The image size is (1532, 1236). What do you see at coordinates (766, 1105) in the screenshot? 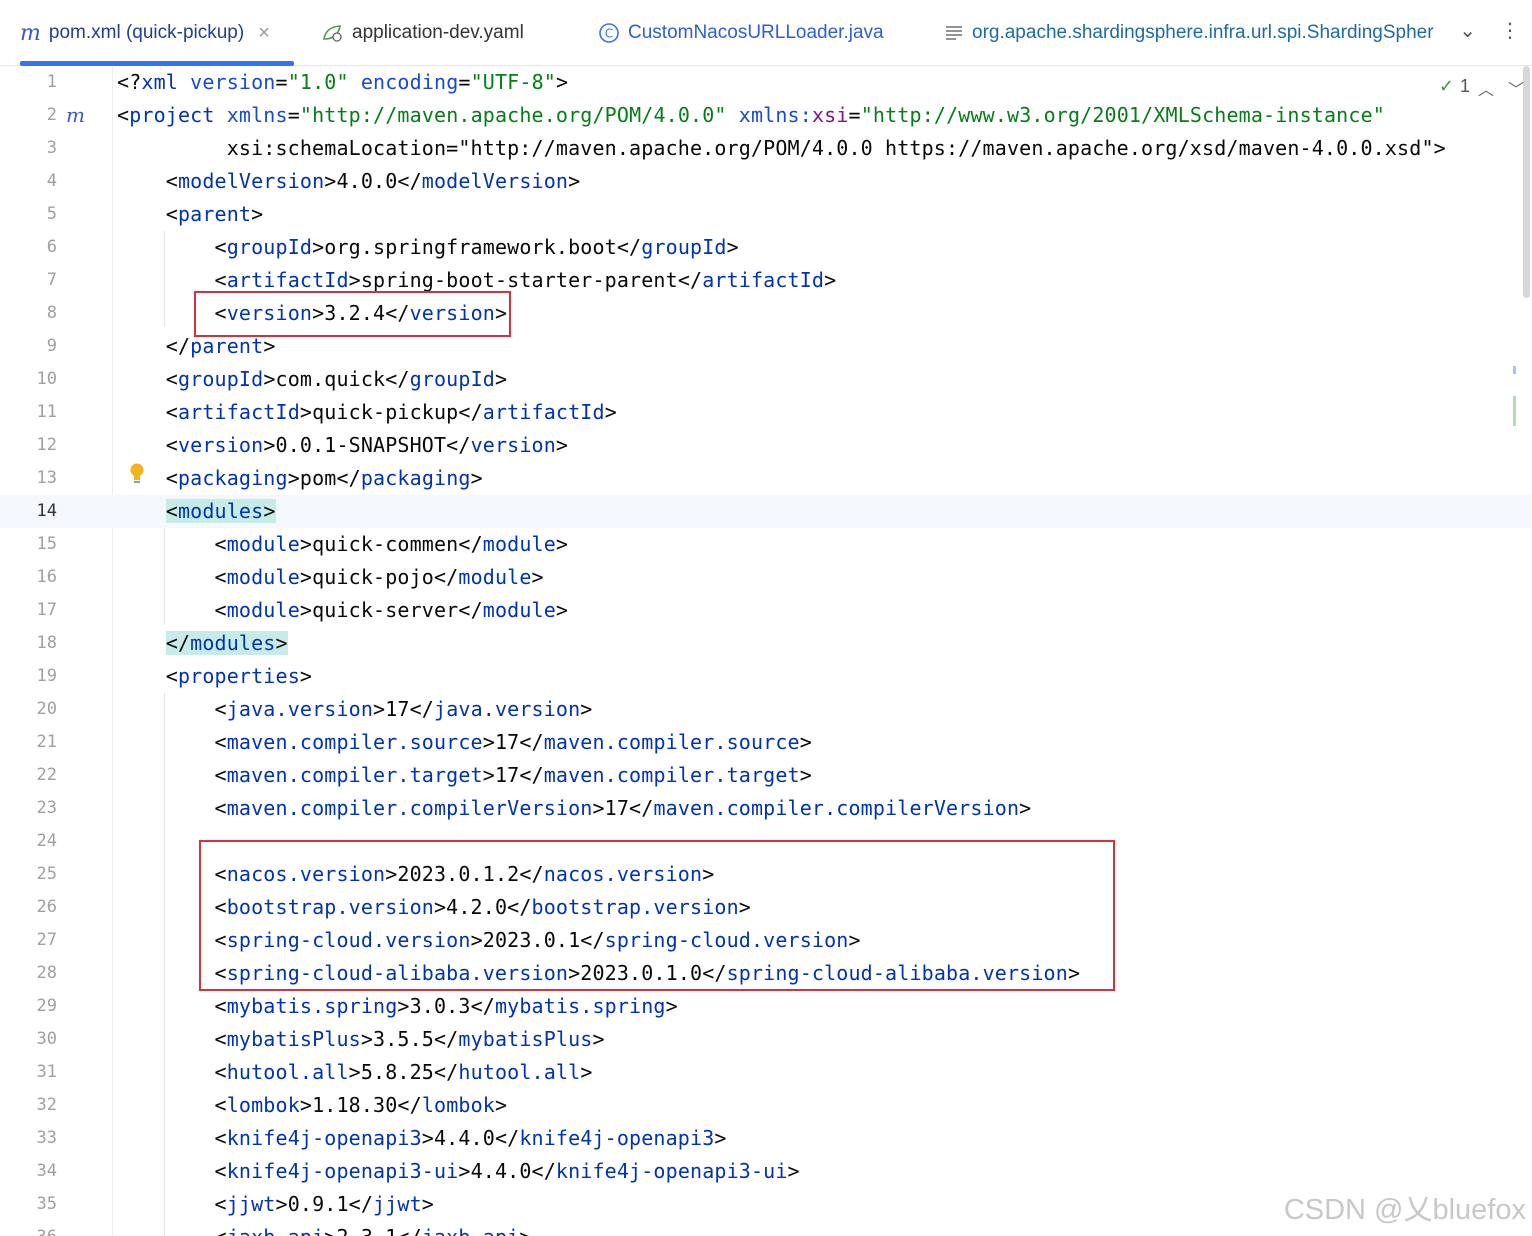
I see `code-line: 32 <lombok>1.18.30</lombok>` at bounding box center [766, 1105].